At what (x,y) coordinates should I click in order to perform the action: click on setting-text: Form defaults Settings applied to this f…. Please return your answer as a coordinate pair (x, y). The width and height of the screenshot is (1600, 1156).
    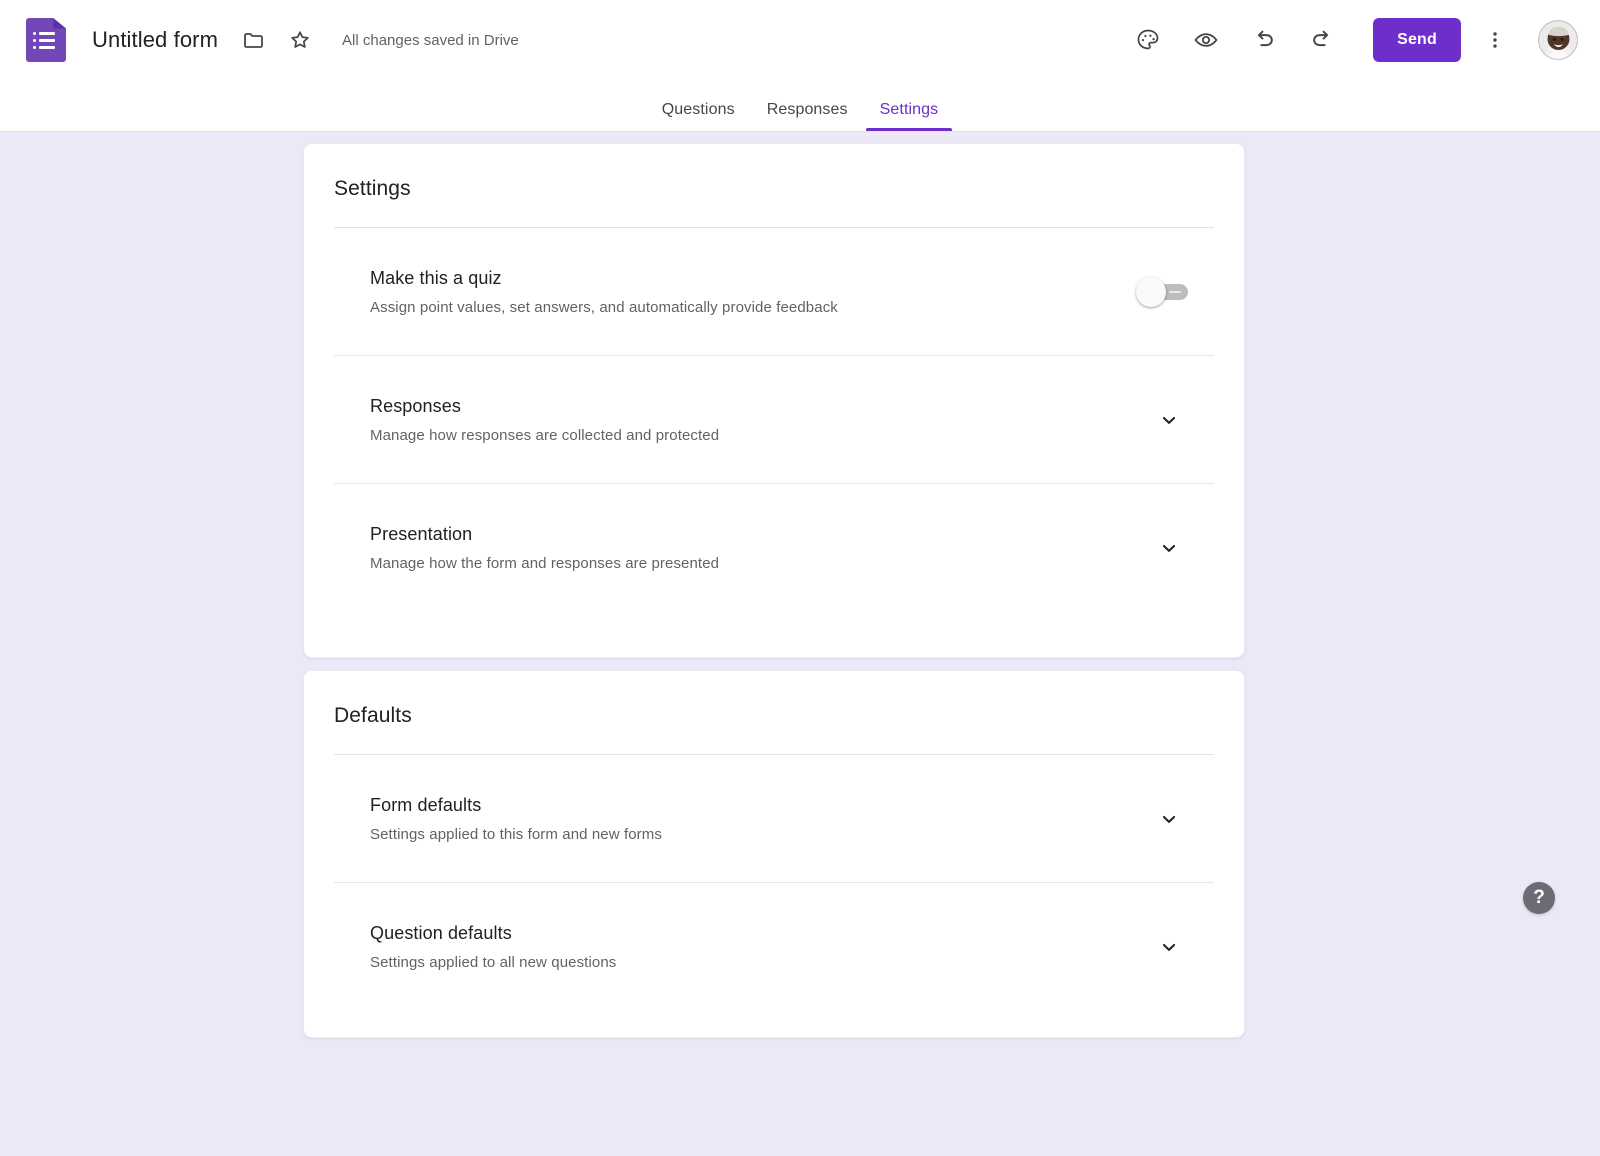
    Looking at the image, I should click on (762, 819).